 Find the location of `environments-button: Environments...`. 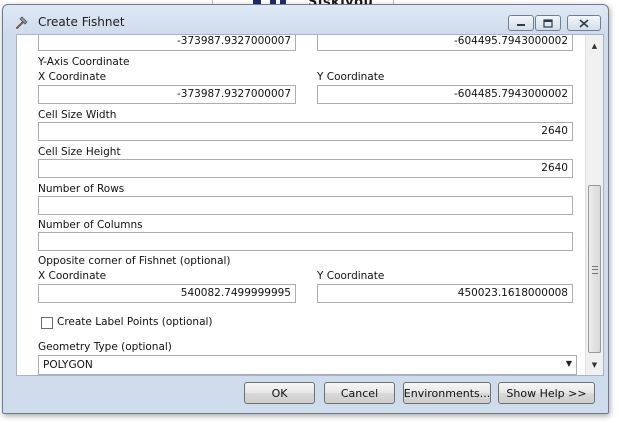

environments-button: Environments... is located at coordinates (447, 393).